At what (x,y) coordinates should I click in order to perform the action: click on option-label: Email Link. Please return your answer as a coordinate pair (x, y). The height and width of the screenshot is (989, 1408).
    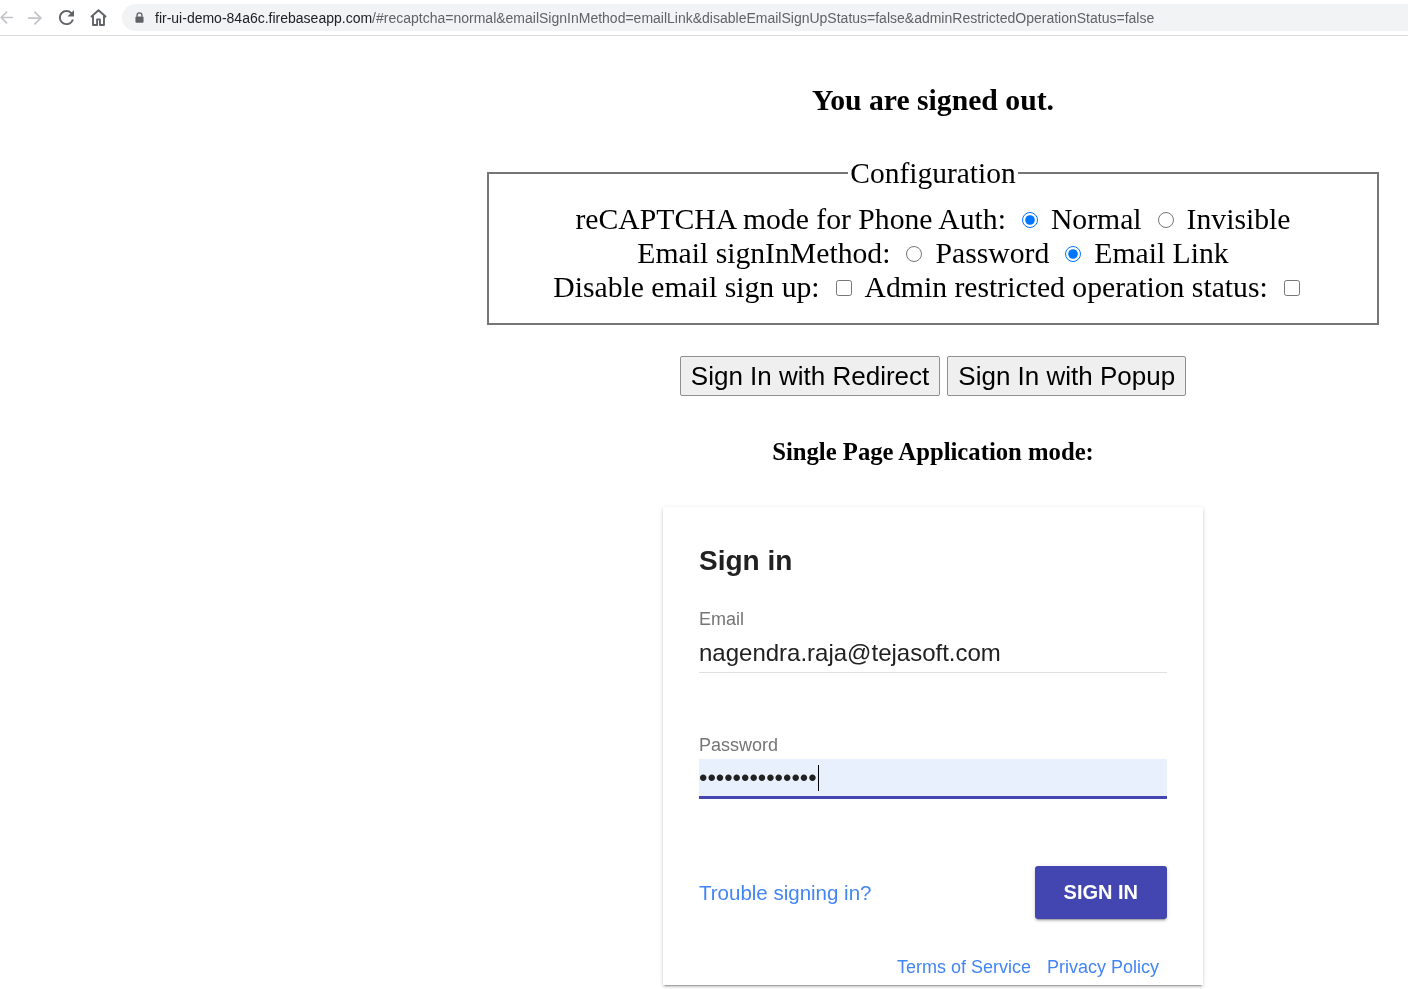
    Looking at the image, I should click on (1161, 253).